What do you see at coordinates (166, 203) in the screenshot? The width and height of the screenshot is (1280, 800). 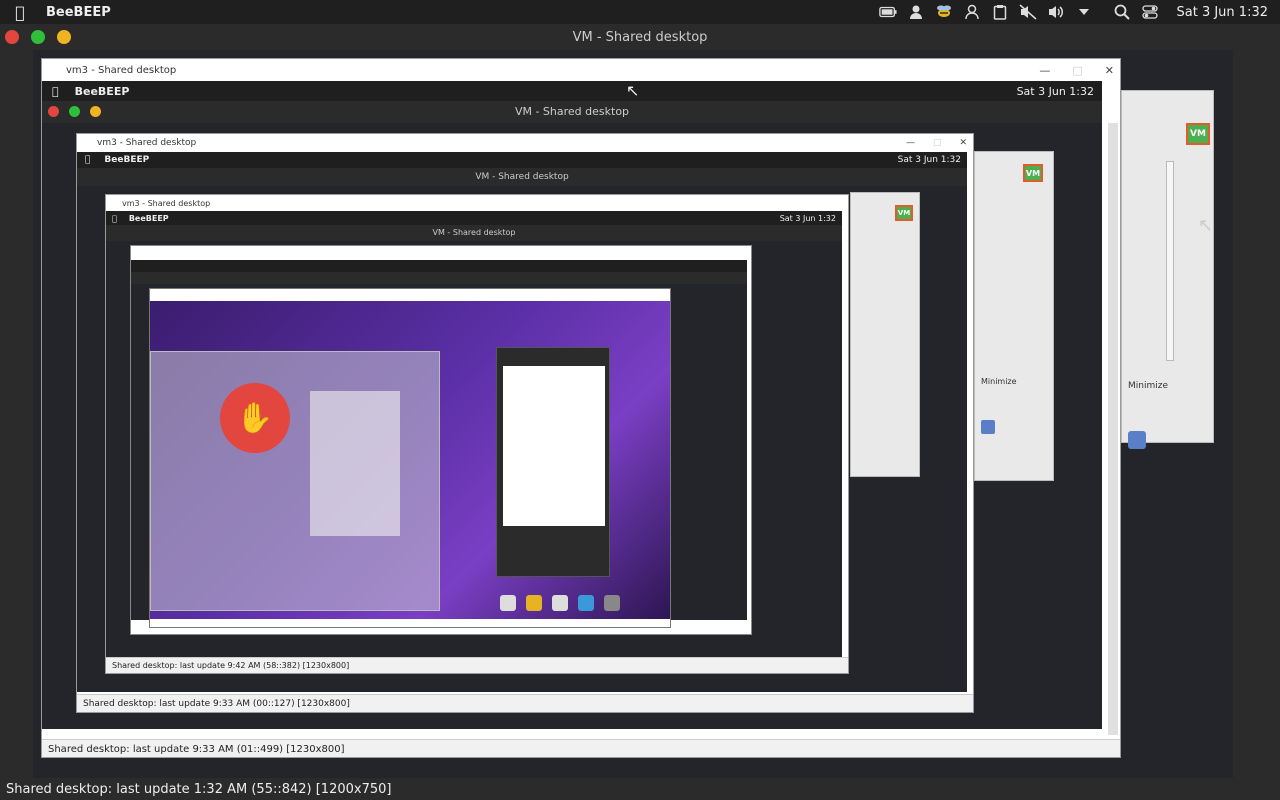 I see `nested-title-3: vm3 - Shared desktop` at bounding box center [166, 203].